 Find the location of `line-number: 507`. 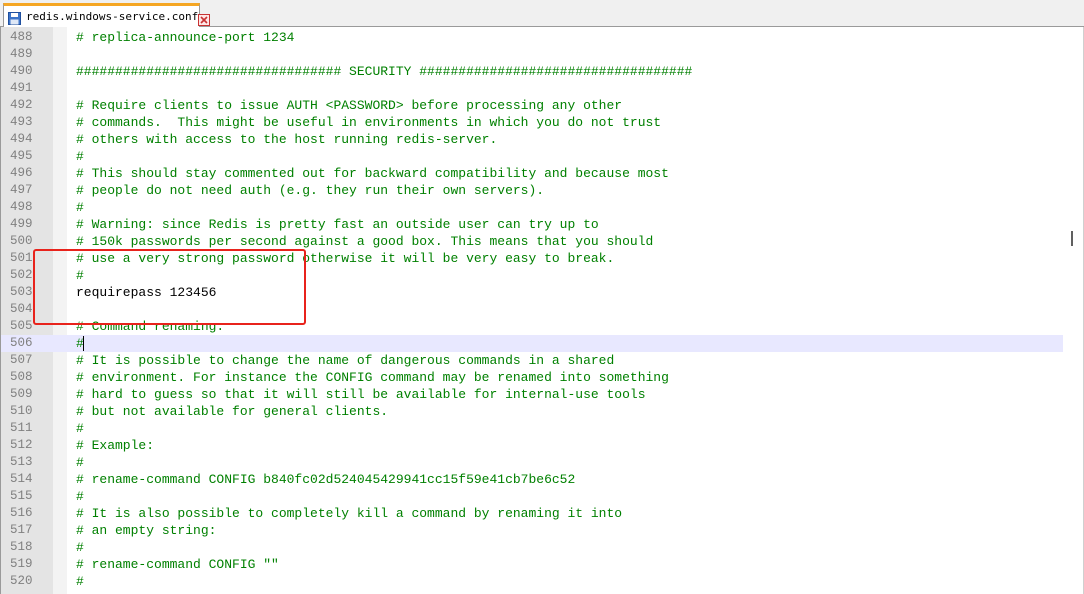

line-number: 507 is located at coordinates (21, 360).